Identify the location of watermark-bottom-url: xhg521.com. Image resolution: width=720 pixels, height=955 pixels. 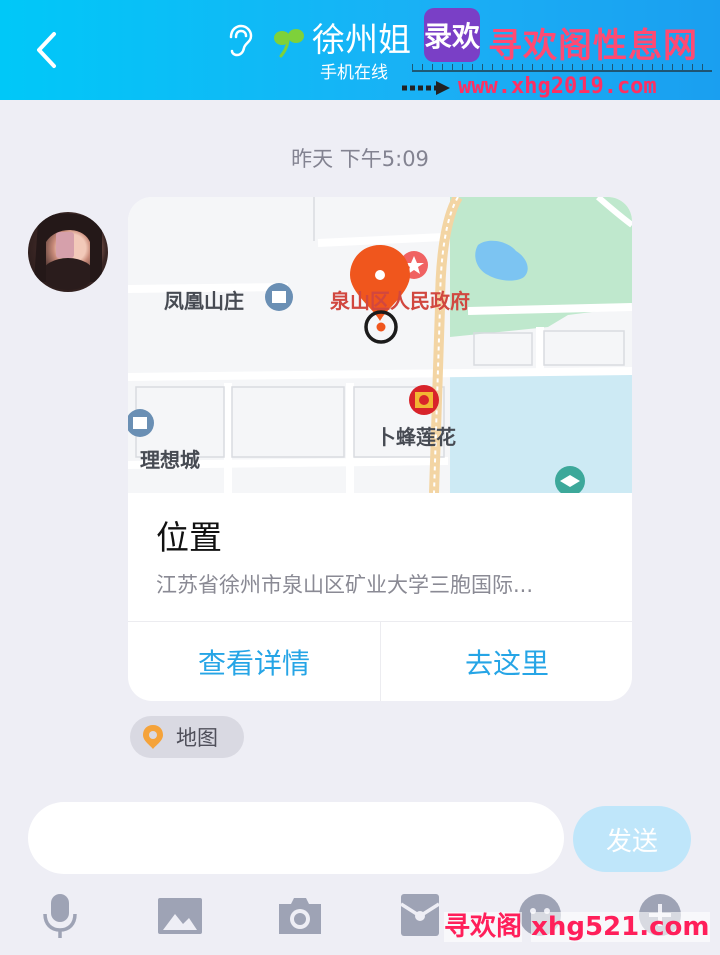
(620, 927).